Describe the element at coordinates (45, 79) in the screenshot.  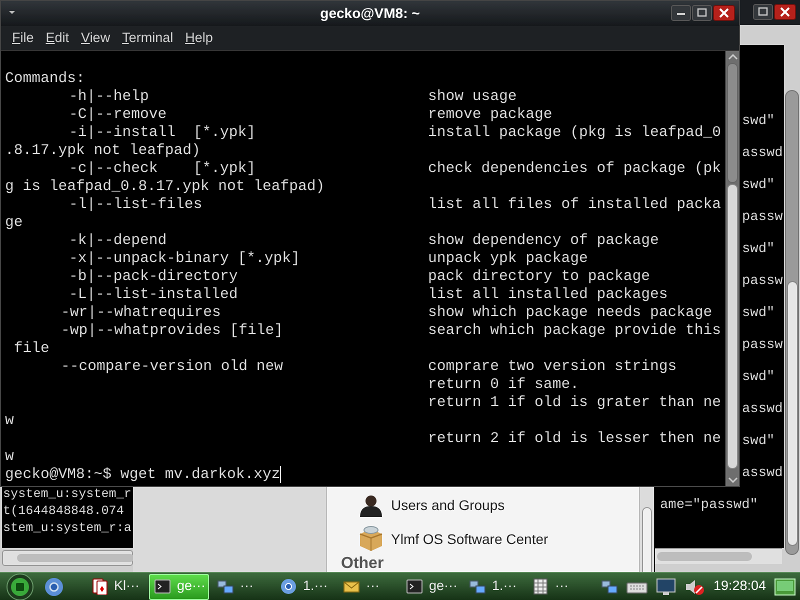
I see `terminal-line: Commands:` at that location.